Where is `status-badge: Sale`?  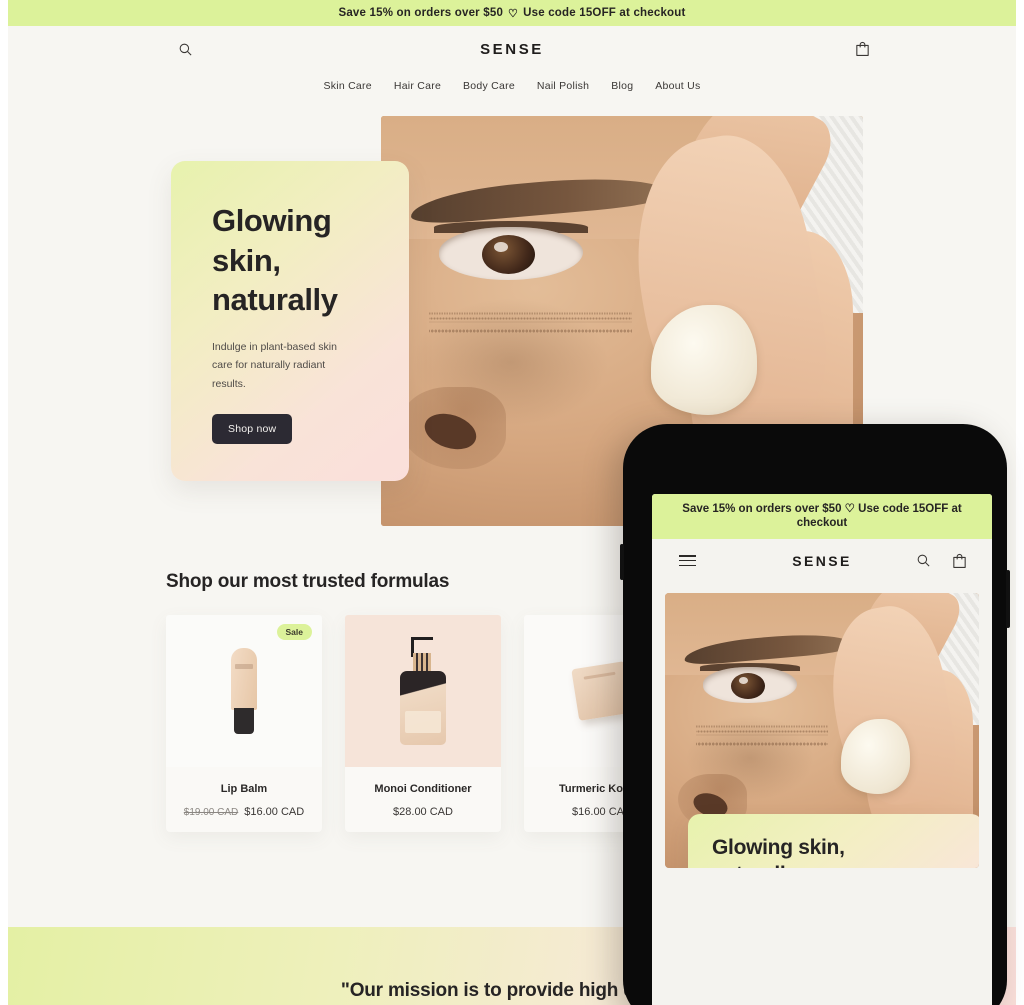 status-badge: Sale is located at coordinates (294, 632).